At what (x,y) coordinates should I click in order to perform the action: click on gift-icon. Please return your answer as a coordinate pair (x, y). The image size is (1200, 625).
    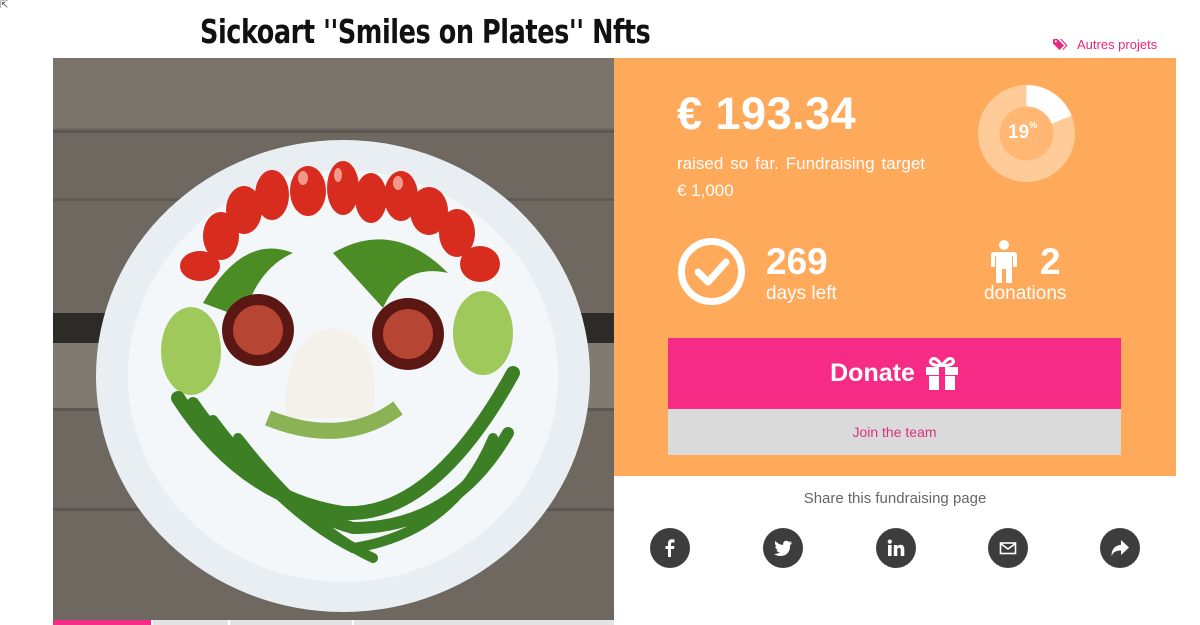
    Looking at the image, I should click on (941, 373).